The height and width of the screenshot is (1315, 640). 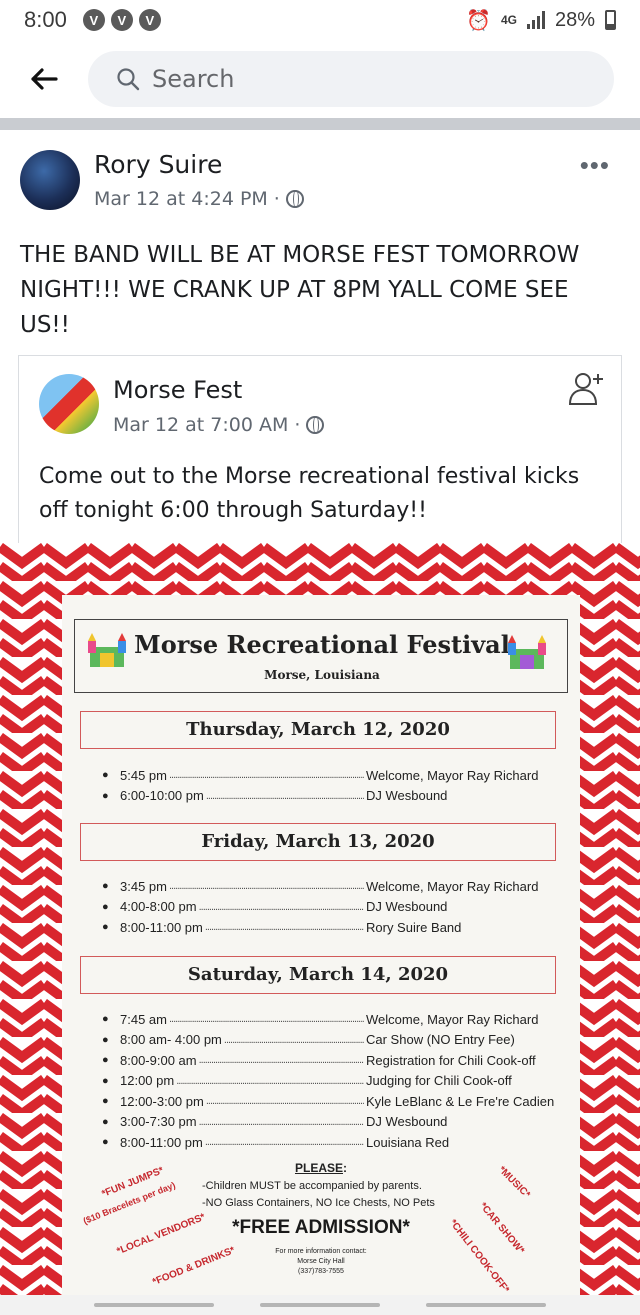 I want to click on shared-timestamp: Mar 12 at 7:00 AM, so click(x=200, y=425).